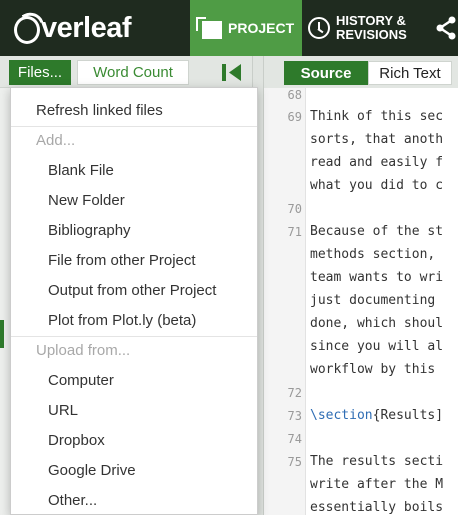 Image resolution: width=458 pixels, height=515 pixels. What do you see at coordinates (294, 117) in the screenshot?
I see `line-number: 69` at bounding box center [294, 117].